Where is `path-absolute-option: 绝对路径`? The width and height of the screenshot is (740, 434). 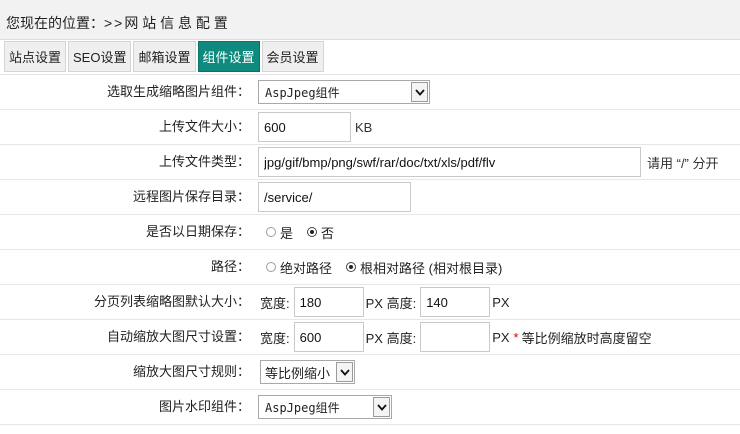 path-absolute-option: 绝对路径 is located at coordinates (299, 267).